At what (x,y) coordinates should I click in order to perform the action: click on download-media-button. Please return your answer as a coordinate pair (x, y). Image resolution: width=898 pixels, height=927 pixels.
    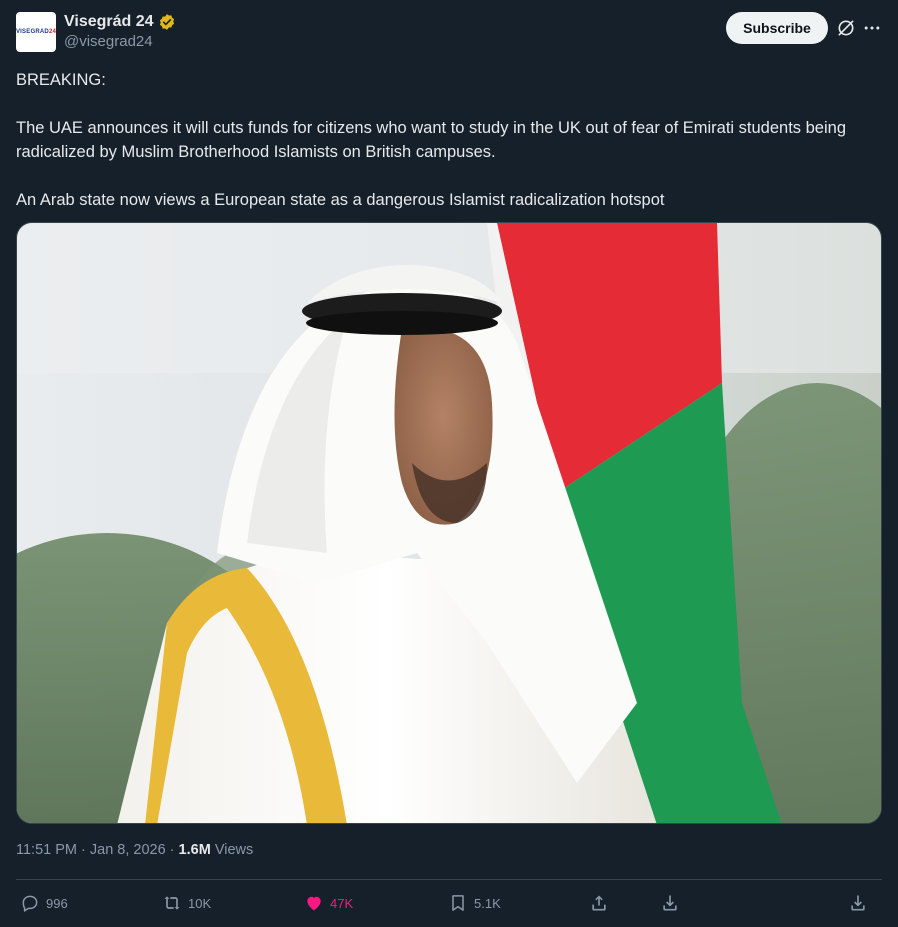
    Looking at the image, I should click on (858, 903).